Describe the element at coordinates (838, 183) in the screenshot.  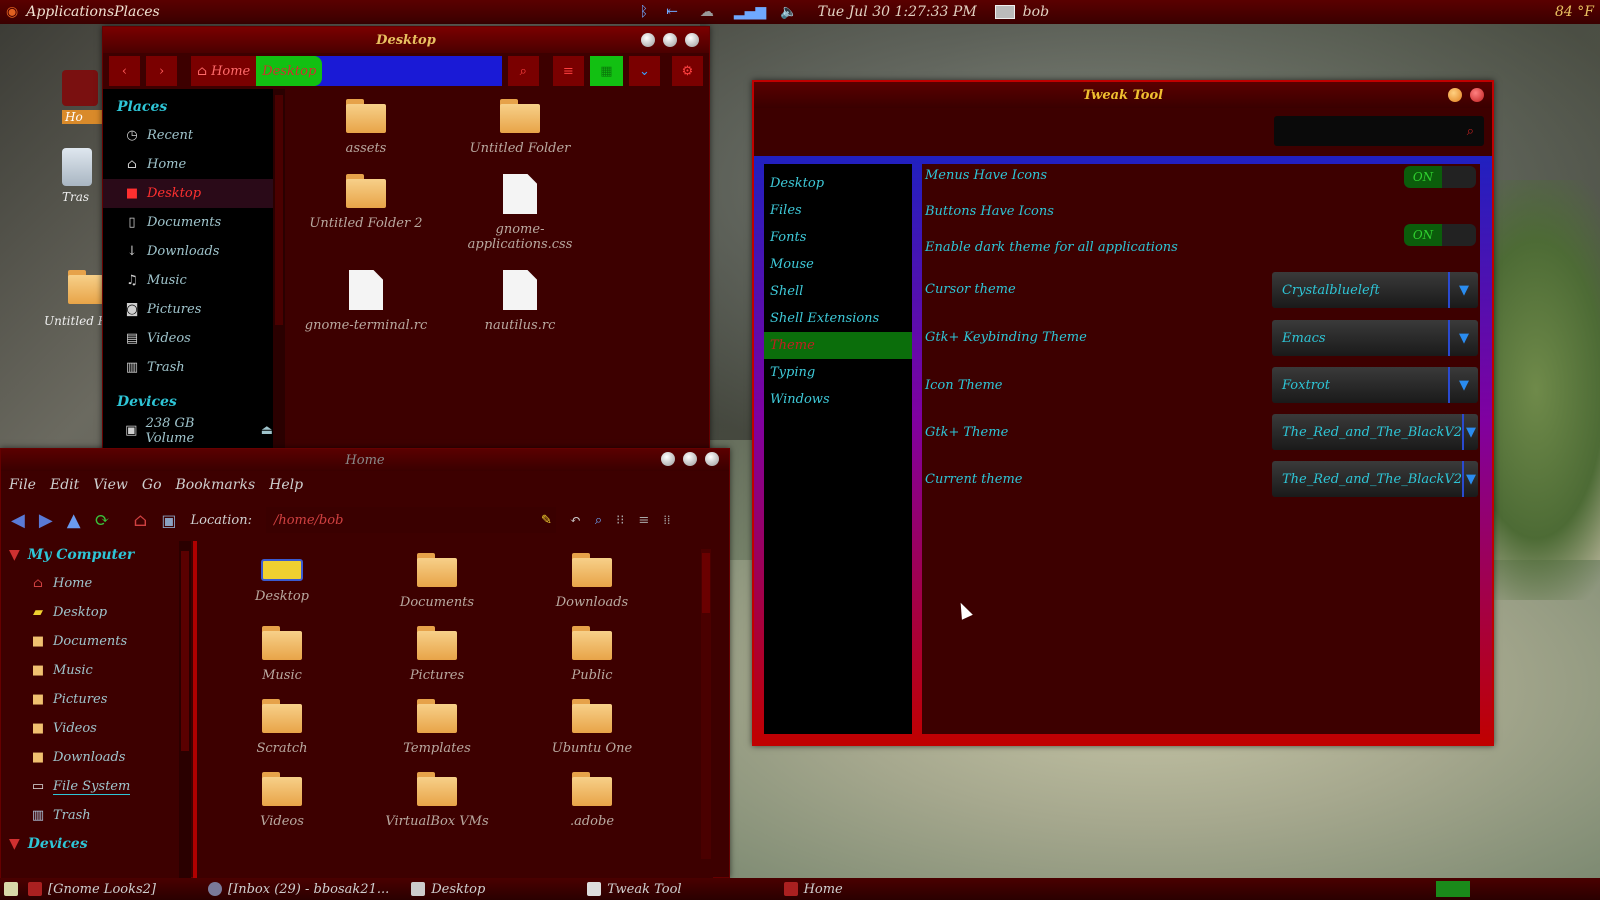
I see `nav-item-desktop: Desktop` at that location.